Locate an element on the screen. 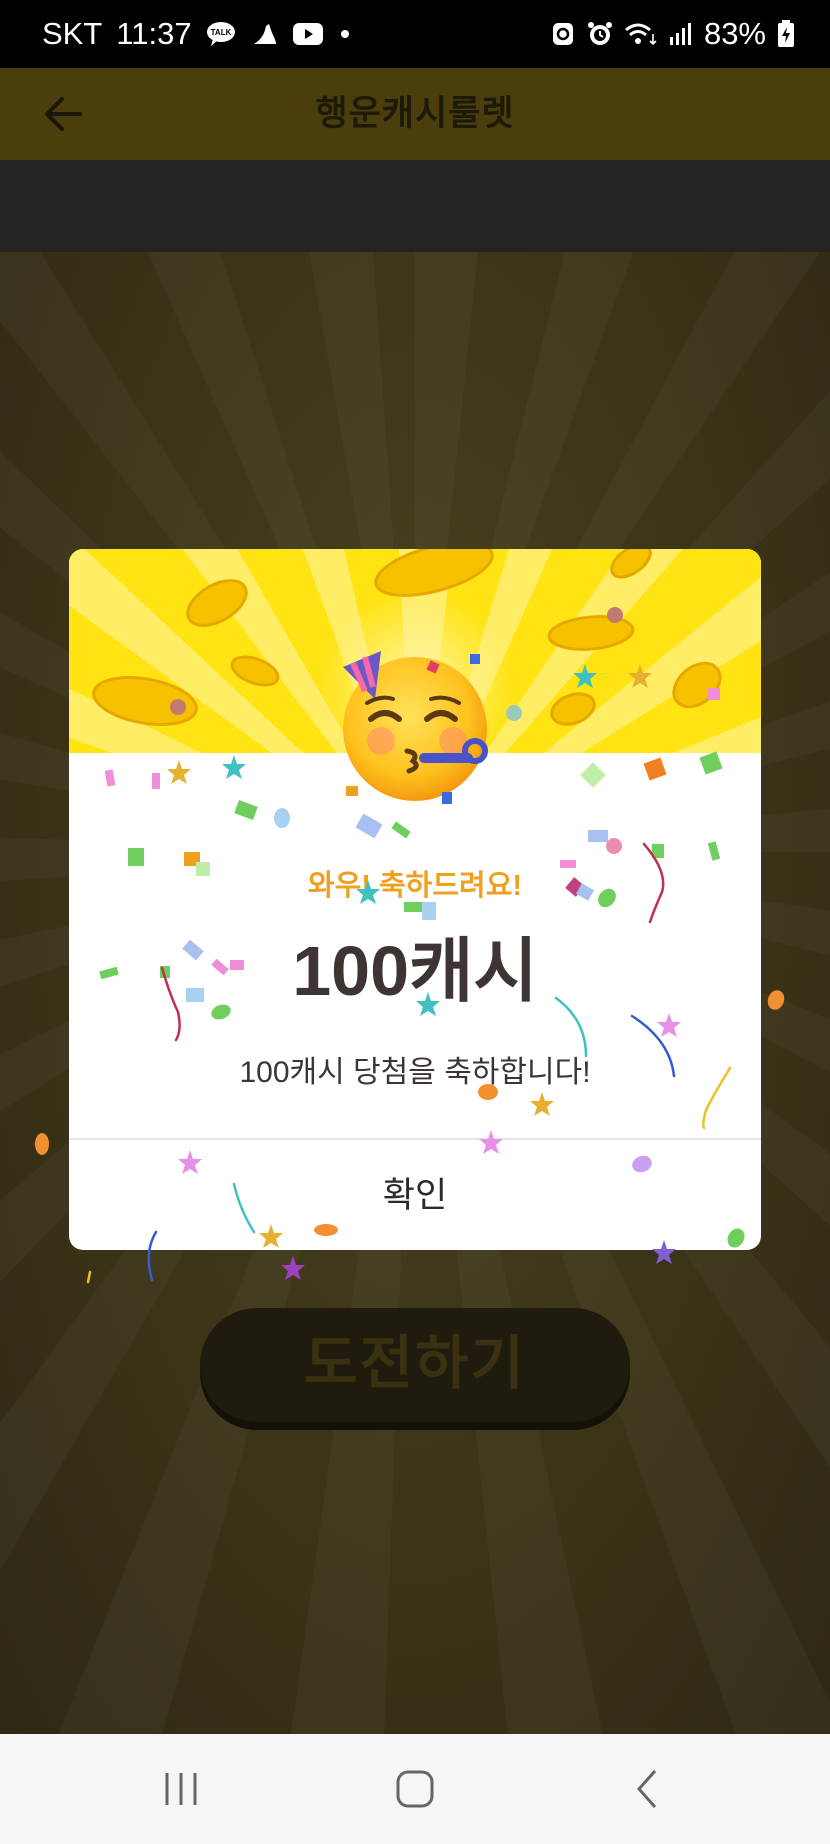  carrier-text: SKT is located at coordinates (72, 33).